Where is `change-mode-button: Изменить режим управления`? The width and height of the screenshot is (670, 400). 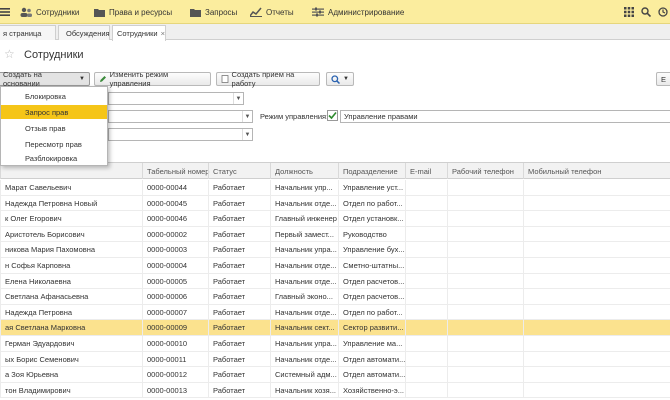
change-mode-button: Изменить режим управления is located at coordinates (152, 79).